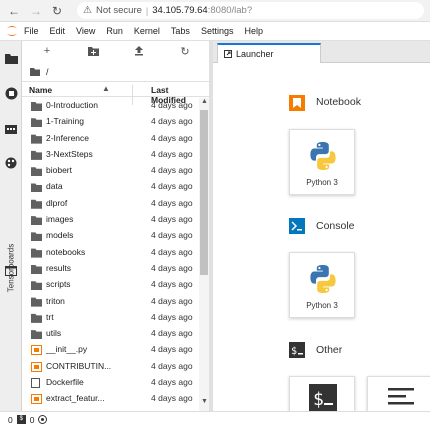  Describe the element at coordinates (322, 162) in the screenshot. I see `notebook-python3-card: Python 3` at that location.